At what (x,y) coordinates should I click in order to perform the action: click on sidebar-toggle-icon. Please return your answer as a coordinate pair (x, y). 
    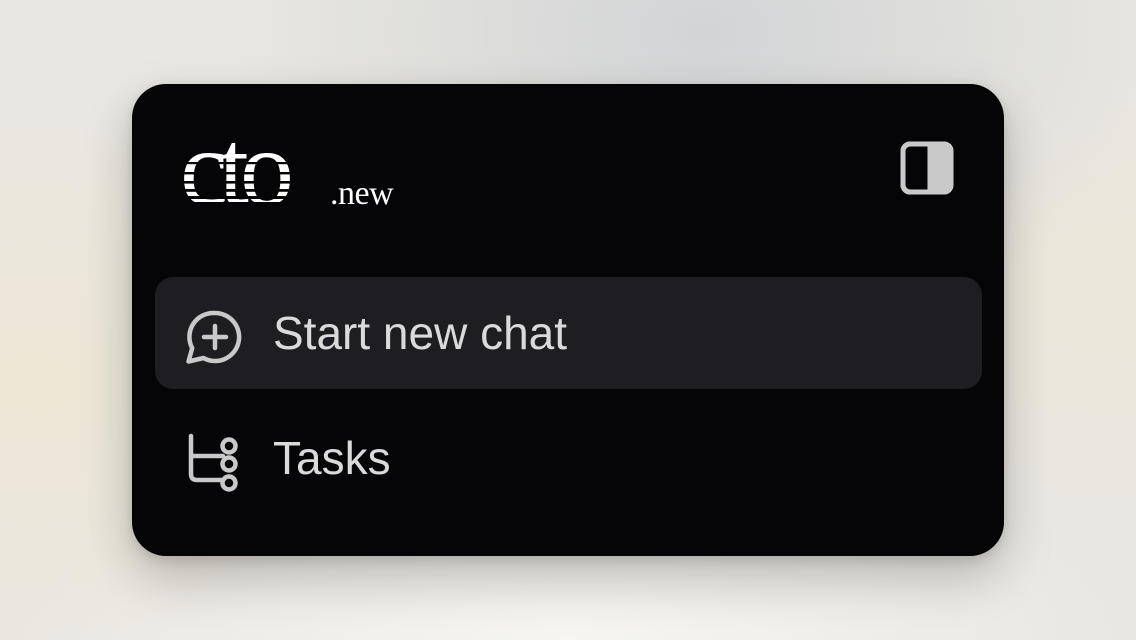
    Looking at the image, I should click on (927, 168).